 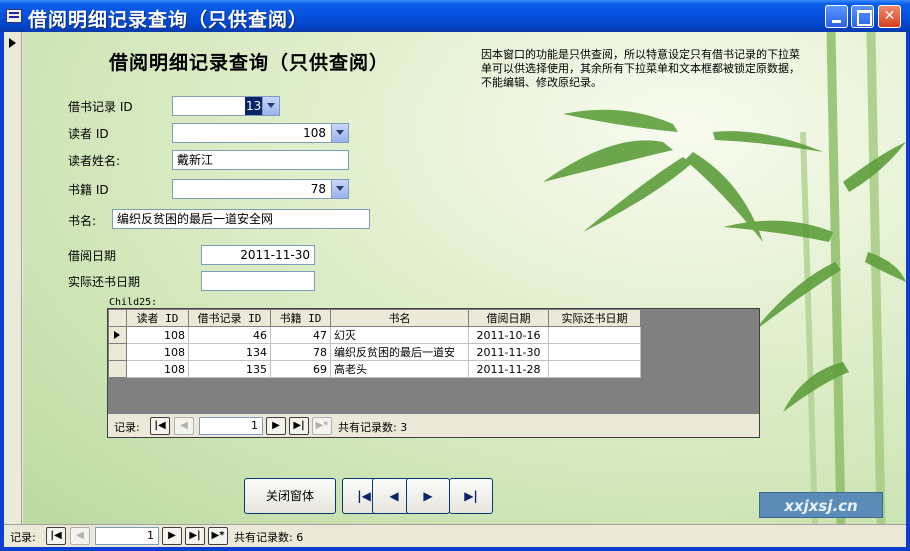 What do you see at coordinates (433, 425) in the screenshot?
I see `subform-navigation: 记录: |◀ ◀ 1 ▶ ▶| ▶* 共有记录数: 3` at bounding box center [433, 425].